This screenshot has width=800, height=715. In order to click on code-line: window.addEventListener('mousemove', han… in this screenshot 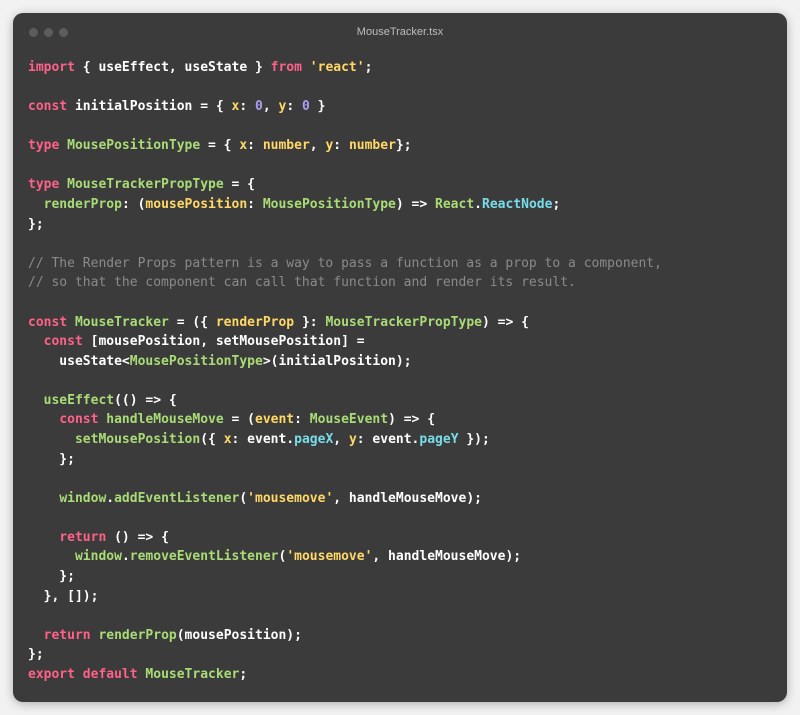, I will do `click(402, 499)`.